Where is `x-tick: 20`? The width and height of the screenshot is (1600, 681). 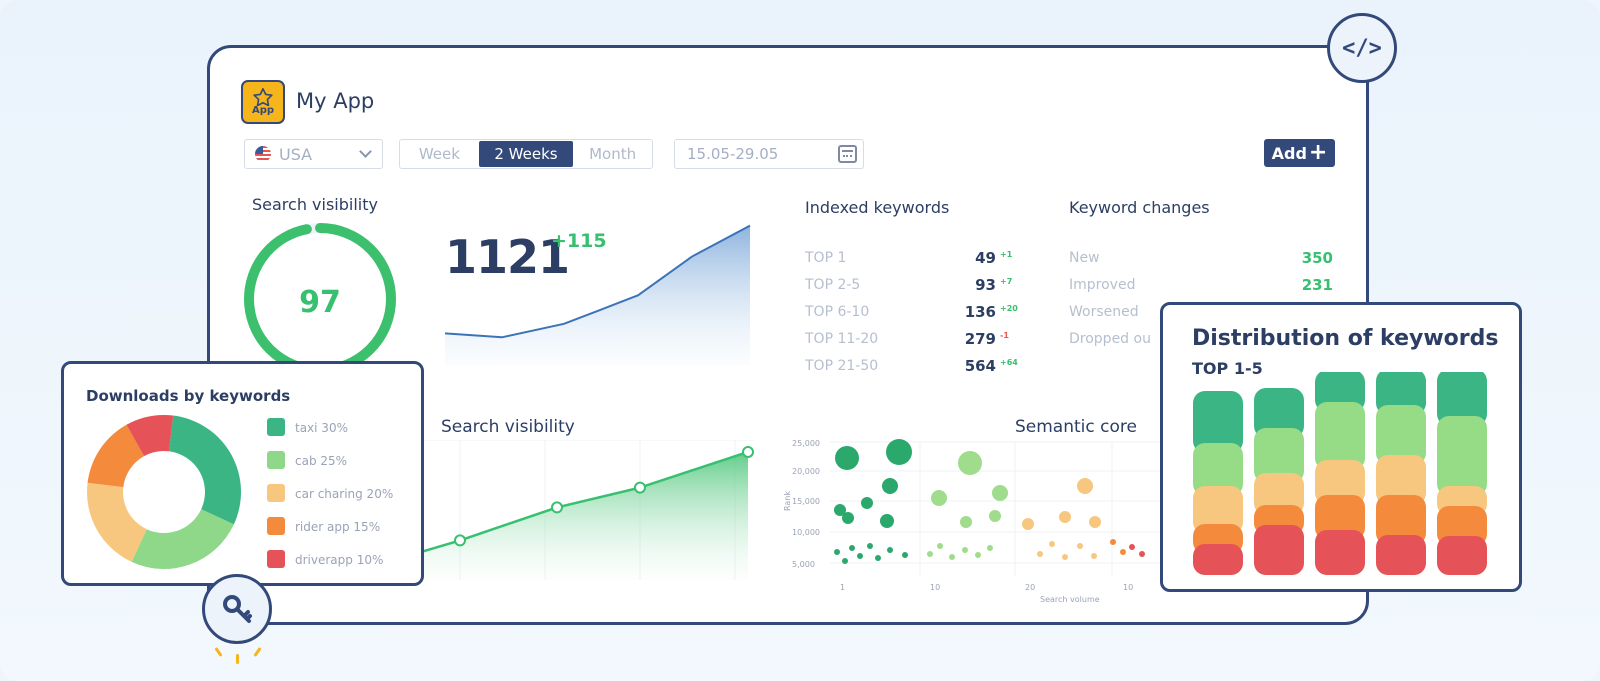
x-tick: 20 is located at coordinates (1030, 587).